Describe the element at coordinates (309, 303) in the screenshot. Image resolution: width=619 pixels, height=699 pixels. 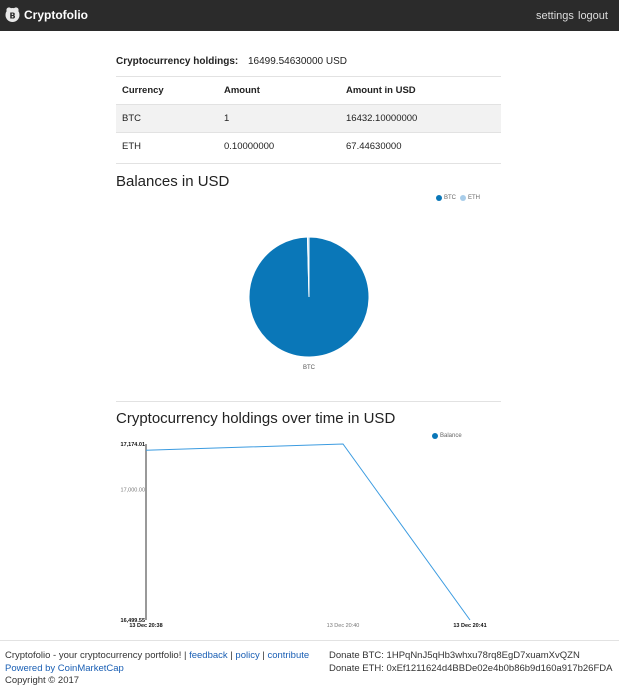
I see `balances-pie-chart: BTC` at that location.